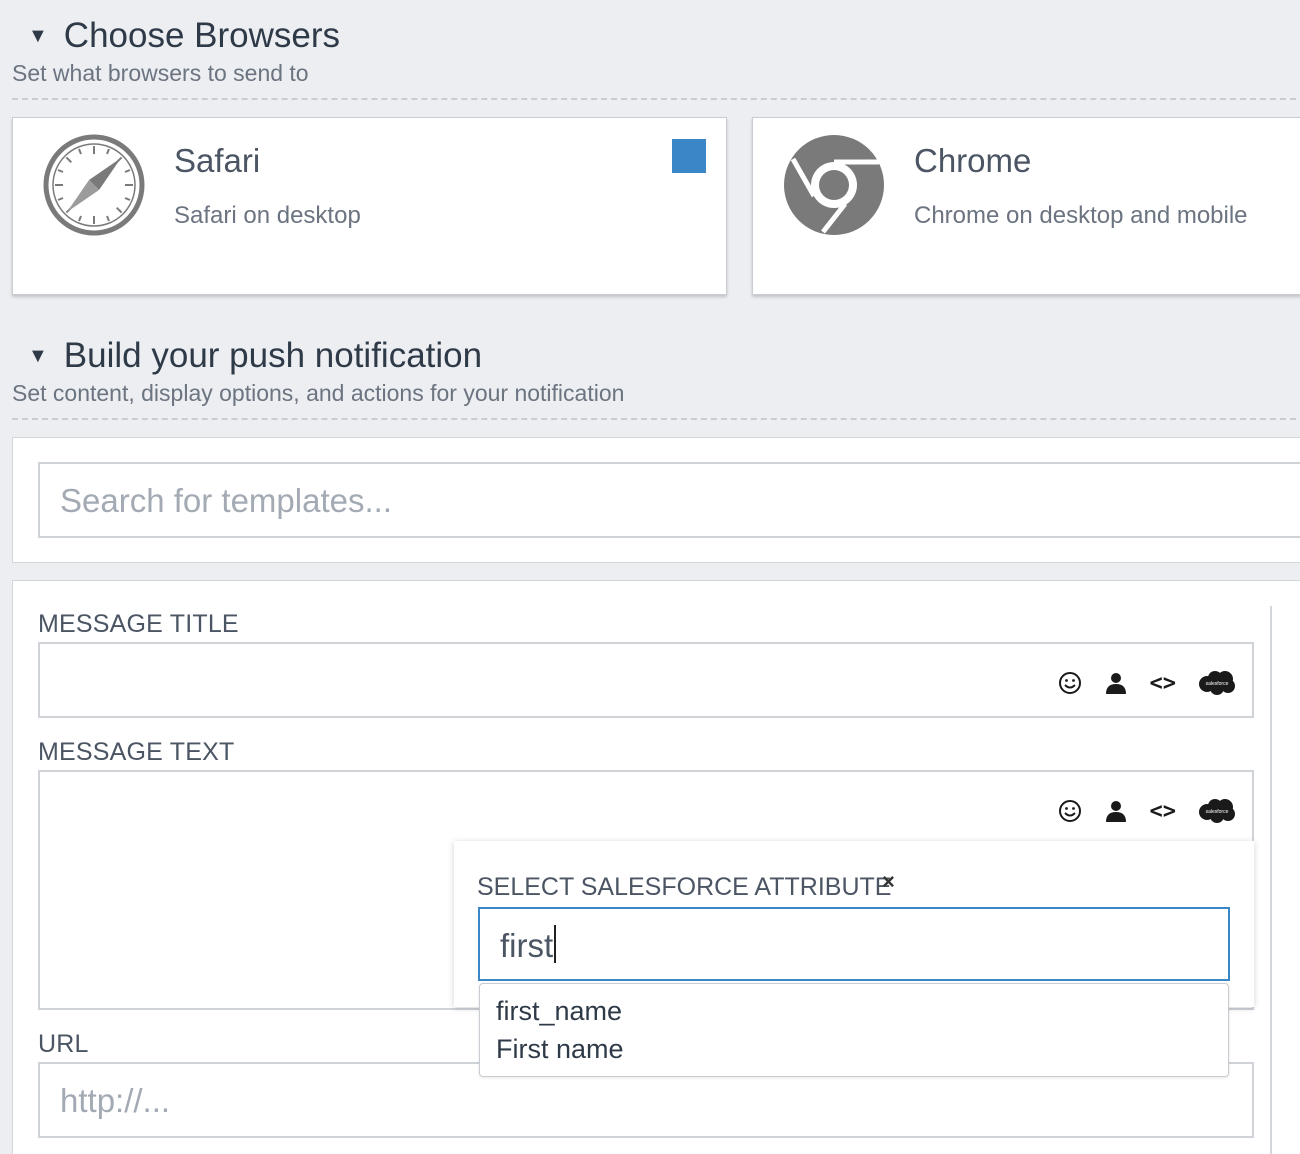  What do you see at coordinates (973, 160) in the screenshot?
I see `browser-name: Chrome` at bounding box center [973, 160].